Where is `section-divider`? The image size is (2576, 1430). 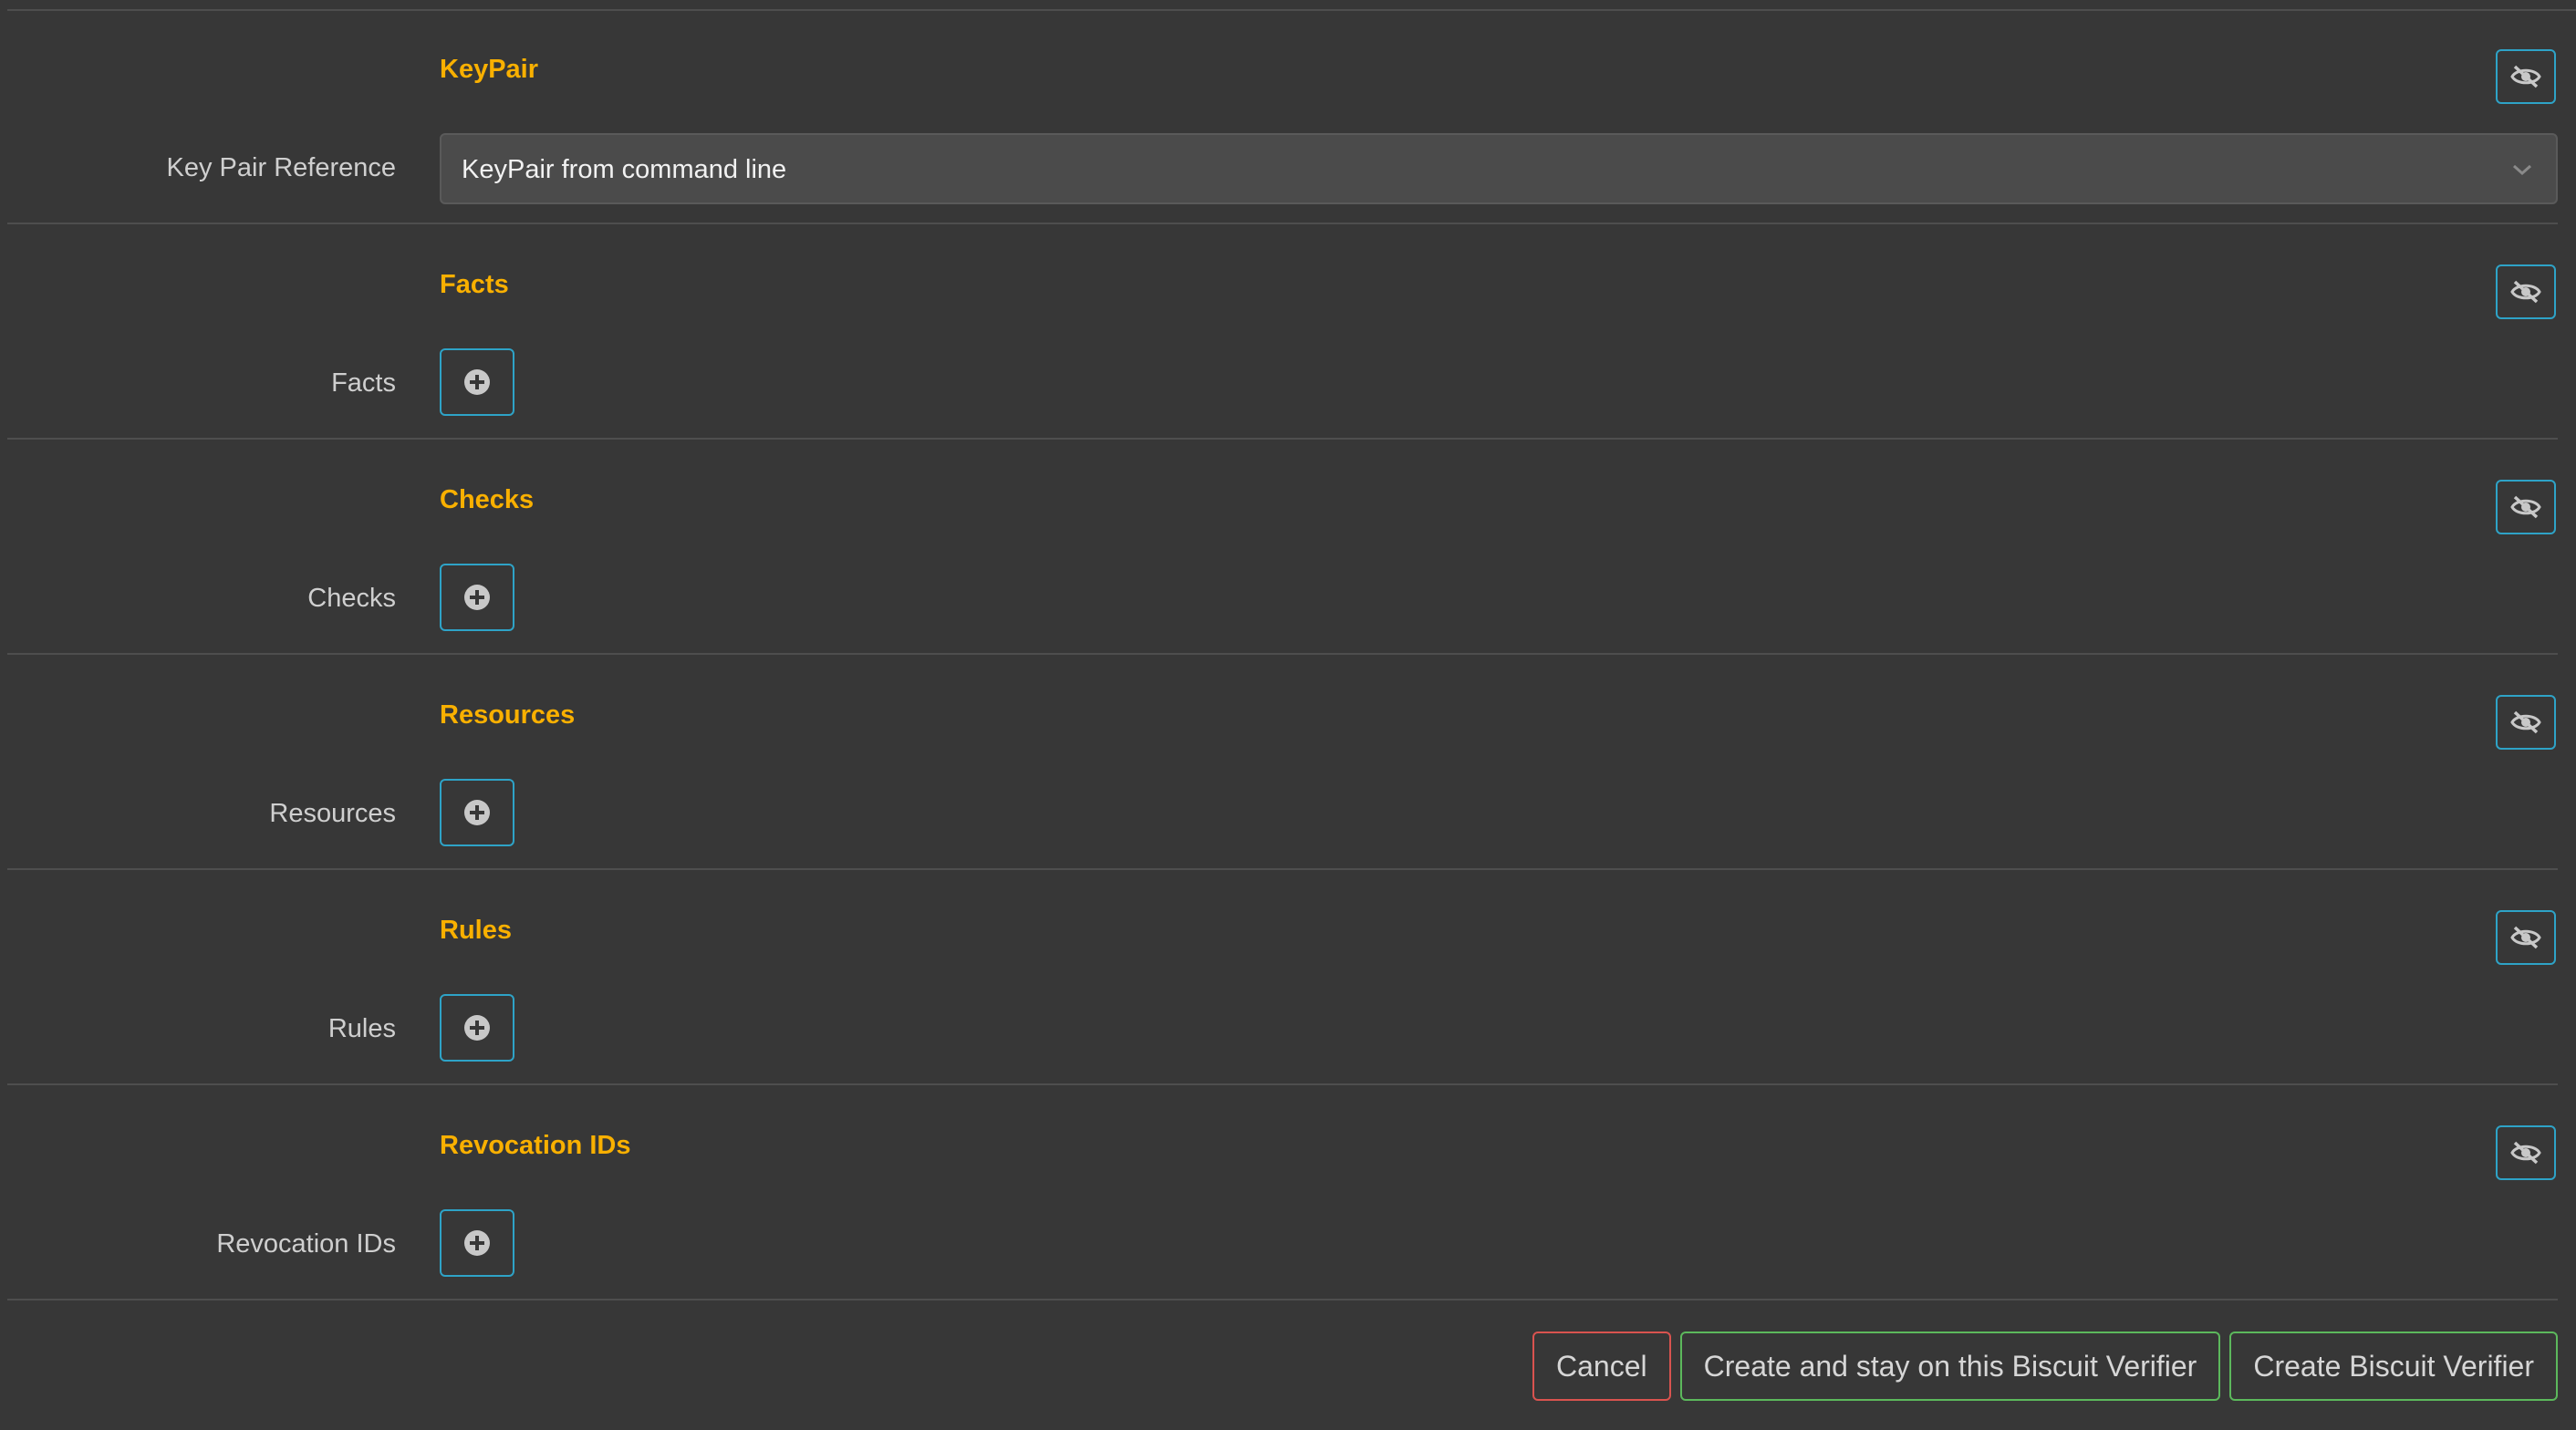 section-divider is located at coordinates (1282, 1300).